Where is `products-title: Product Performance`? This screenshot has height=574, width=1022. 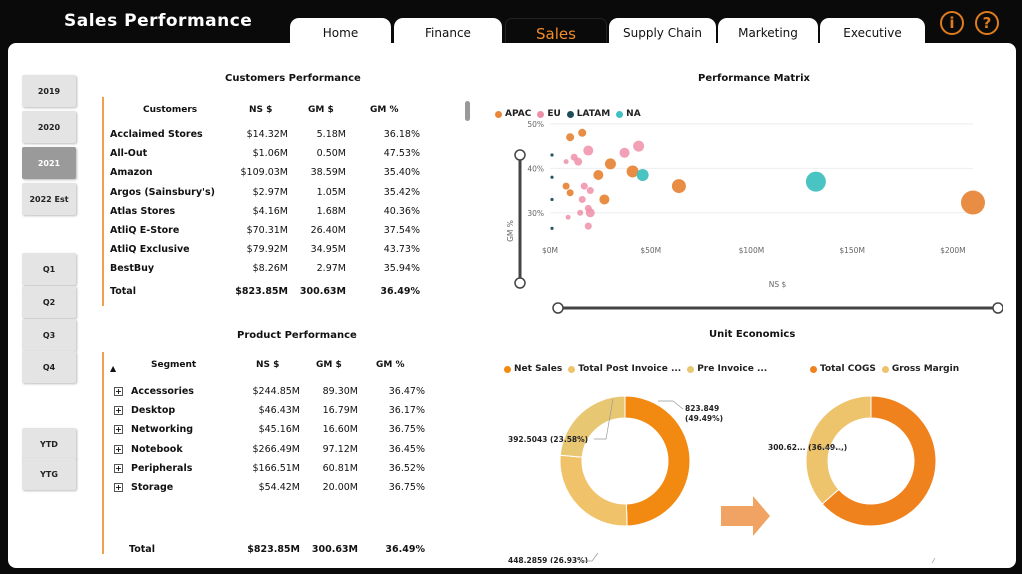
products-title: Product Performance is located at coordinates (297, 335).